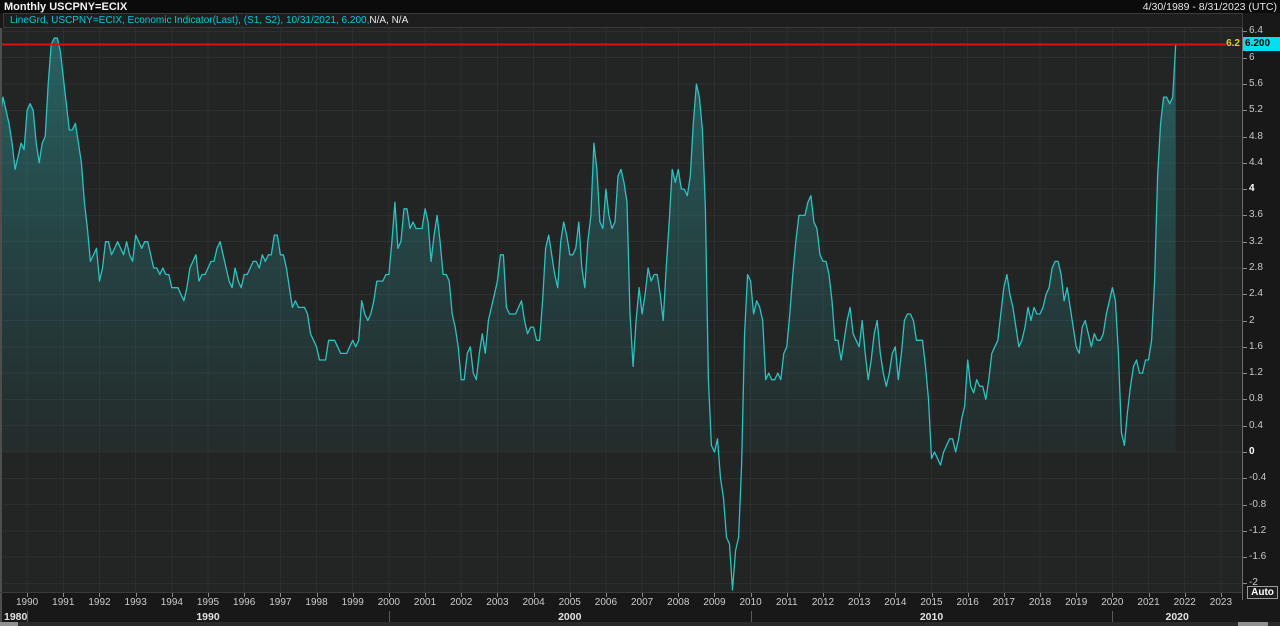 The width and height of the screenshot is (1280, 626). What do you see at coordinates (1252, 189) in the screenshot?
I see `y-tick-label: 4` at bounding box center [1252, 189].